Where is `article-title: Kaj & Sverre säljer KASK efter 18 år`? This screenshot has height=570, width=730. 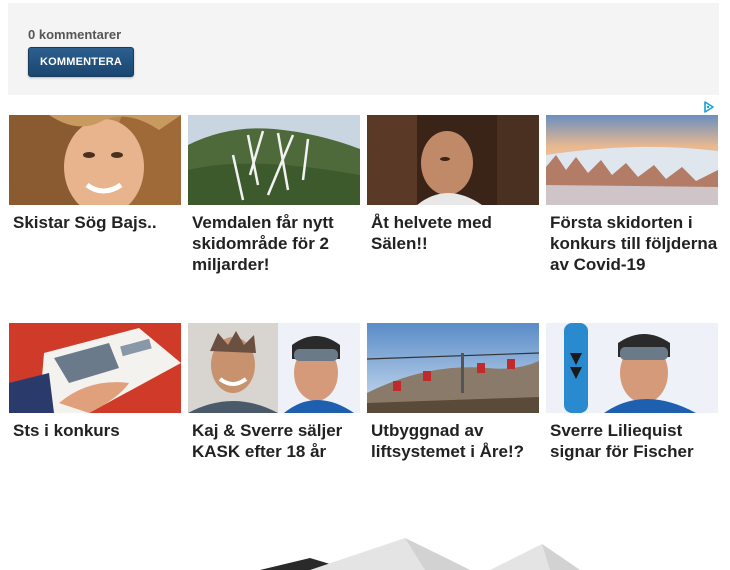 article-title: Kaj & Sverre säljer KASK efter 18 år is located at coordinates (277, 441).